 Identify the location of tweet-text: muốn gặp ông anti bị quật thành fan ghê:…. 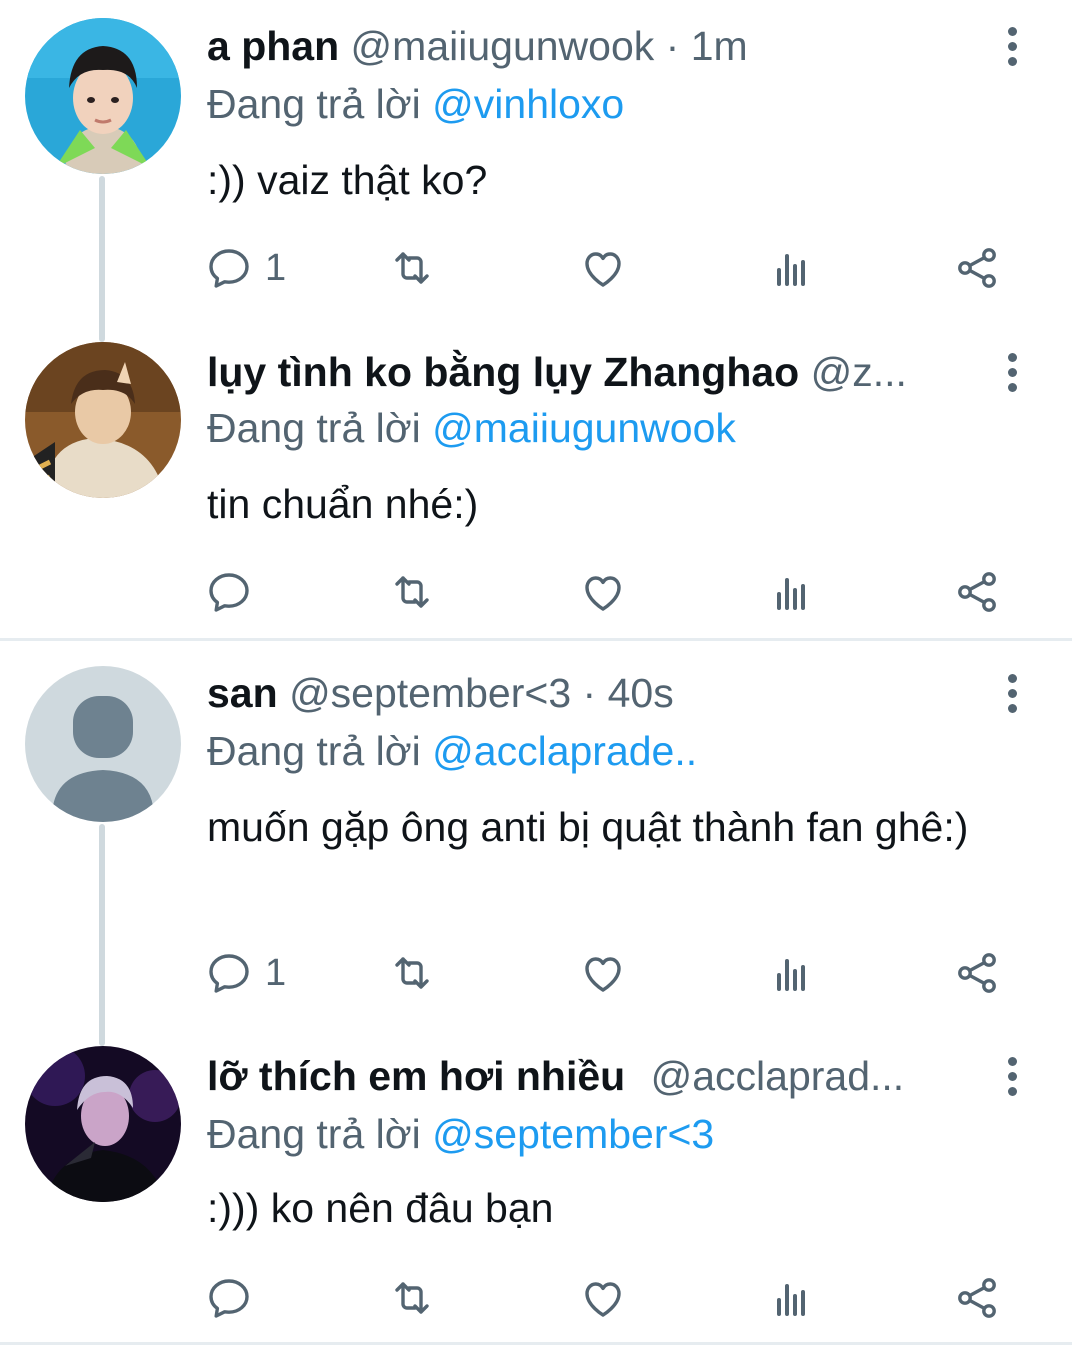
(588, 827).